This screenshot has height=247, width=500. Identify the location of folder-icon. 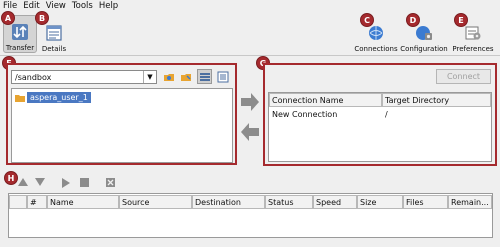
(20, 98).